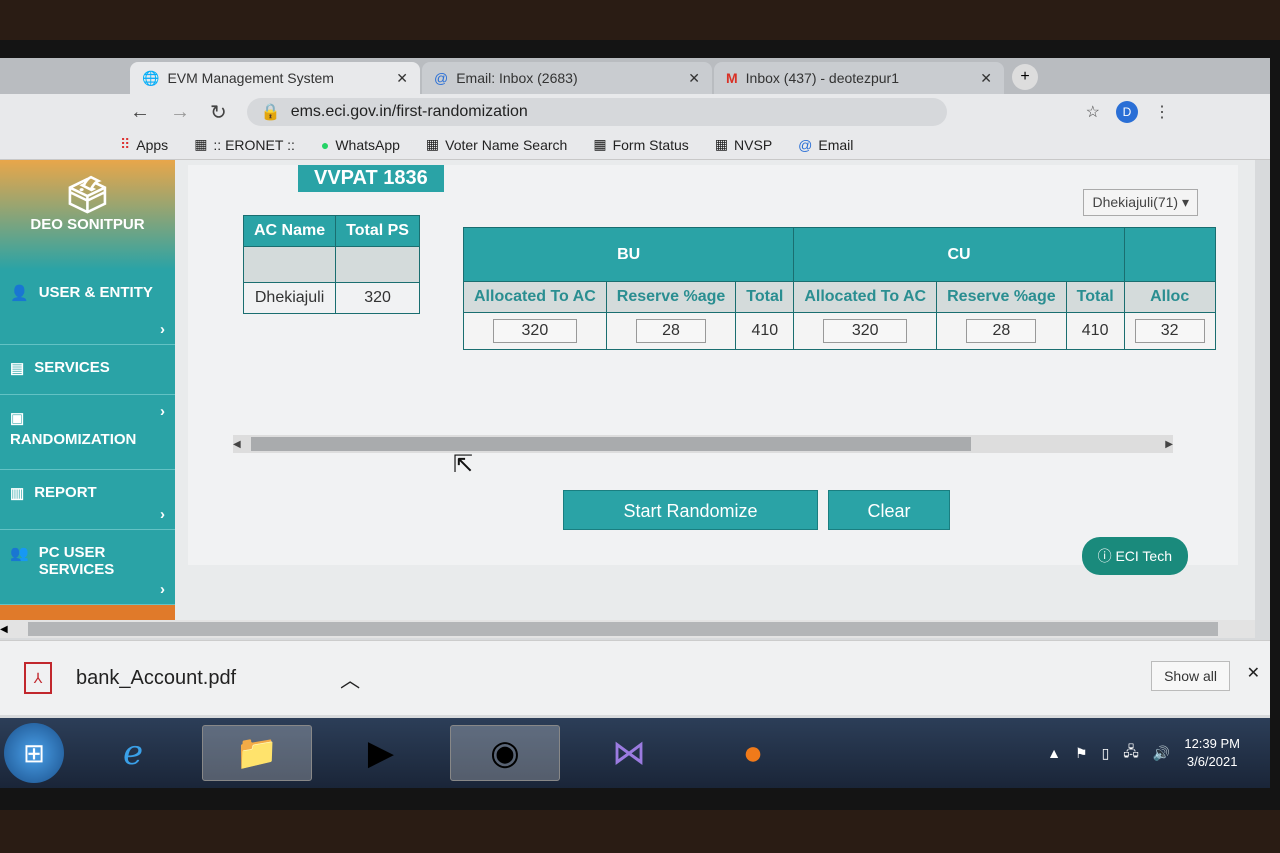 The height and width of the screenshot is (853, 1280). Describe the element at coordinates (1169, 254) in the screenshot. I see `extra-header` at that location.